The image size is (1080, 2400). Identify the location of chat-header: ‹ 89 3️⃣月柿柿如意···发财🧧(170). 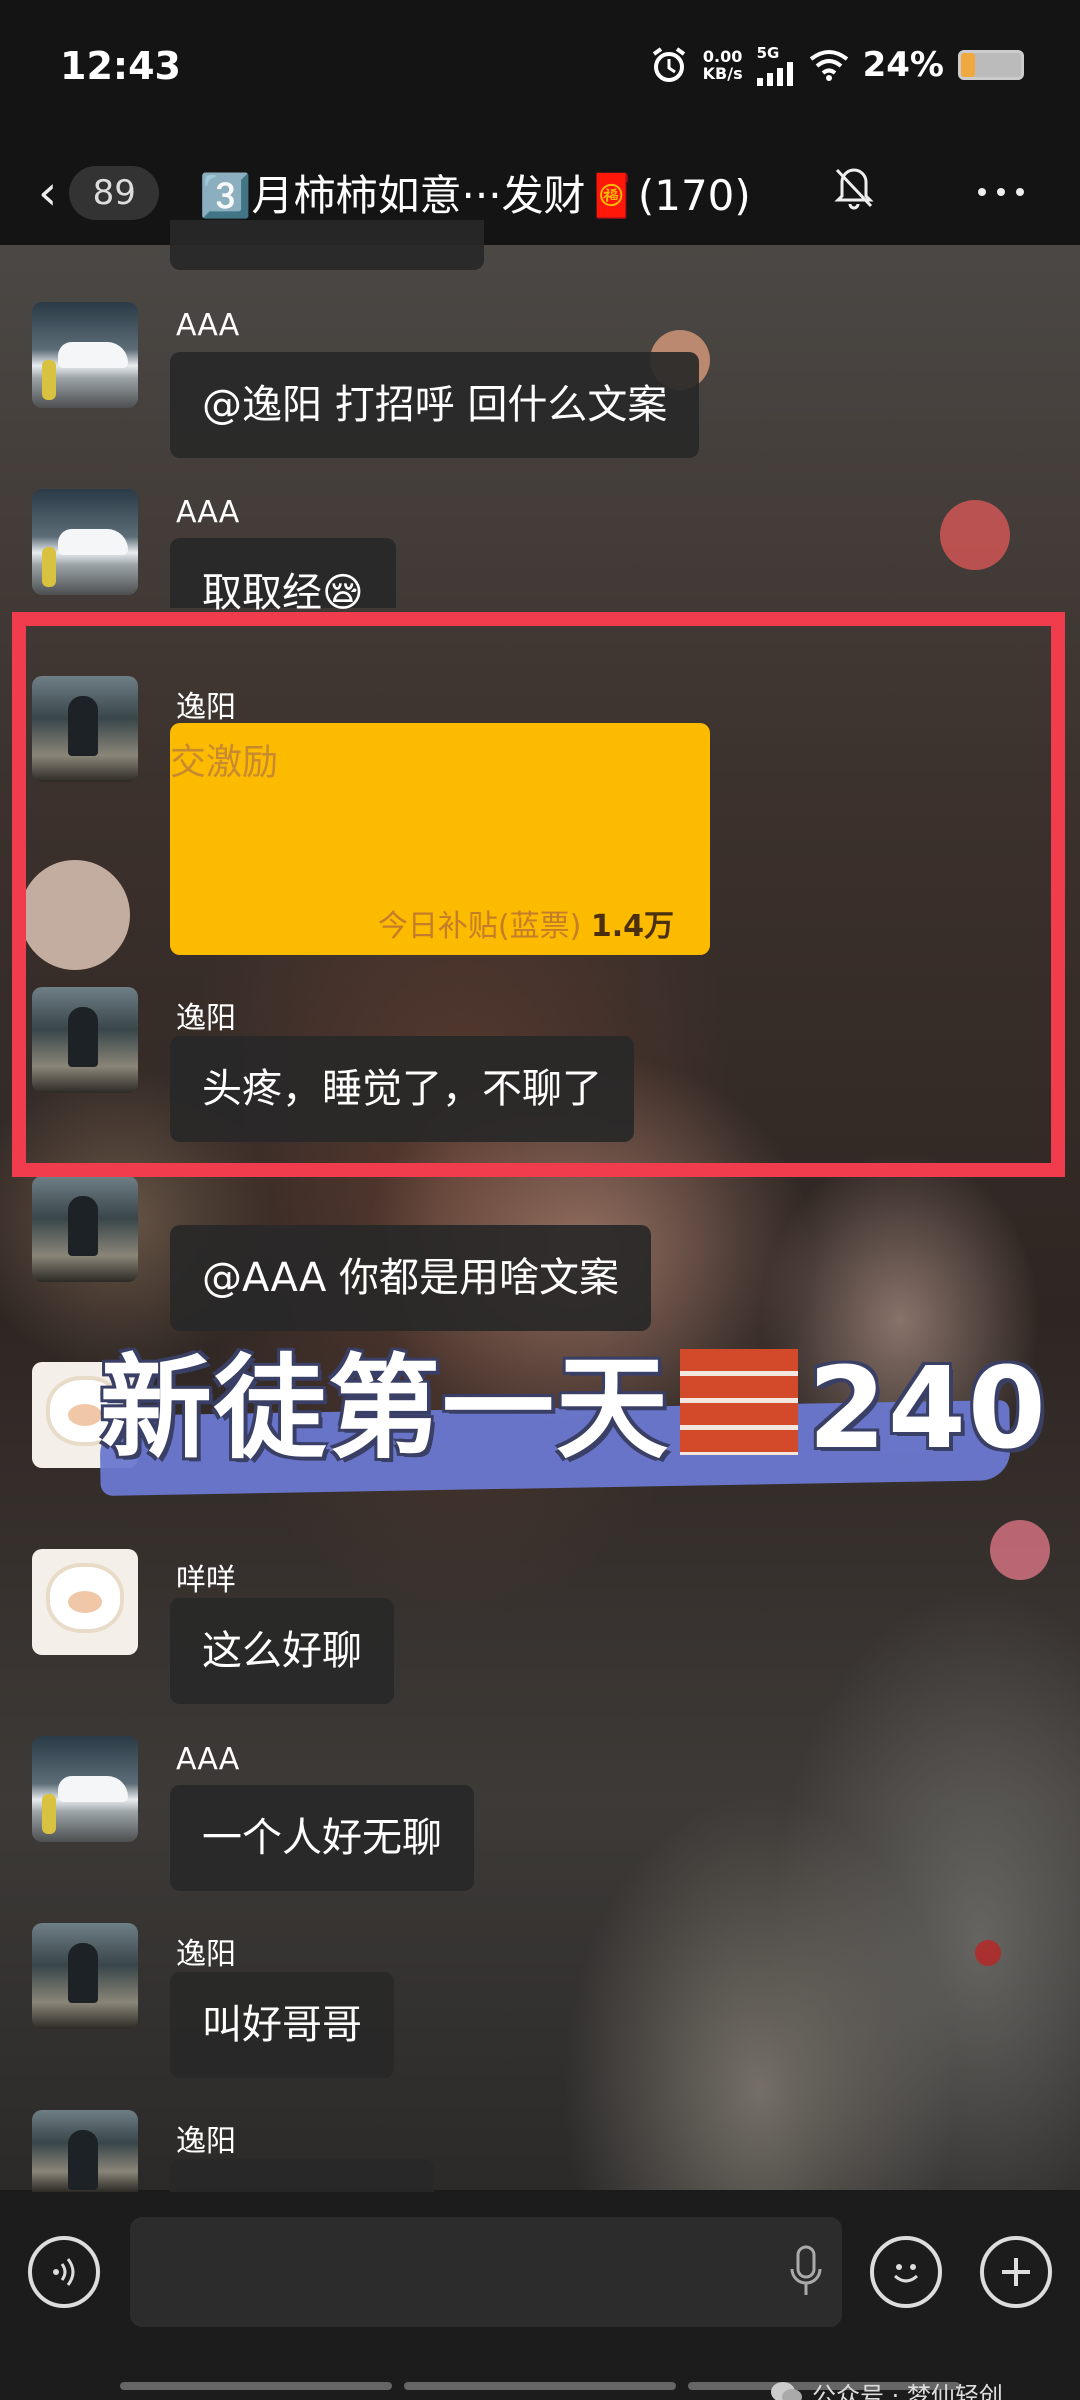
(540, 192).